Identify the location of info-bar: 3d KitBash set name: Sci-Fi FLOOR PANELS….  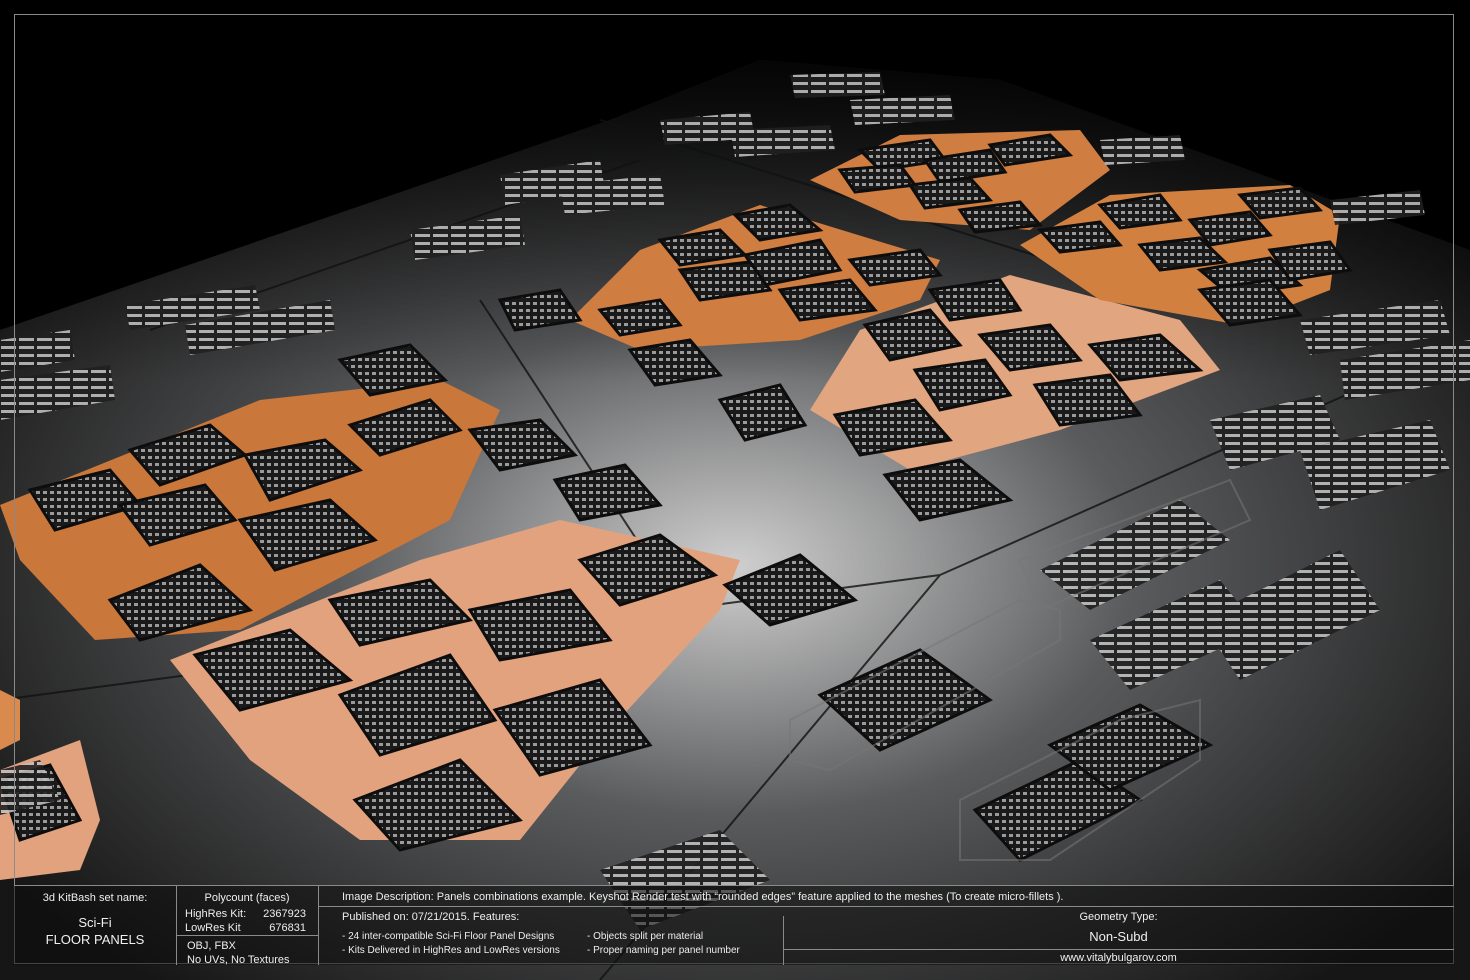
(734, 925).